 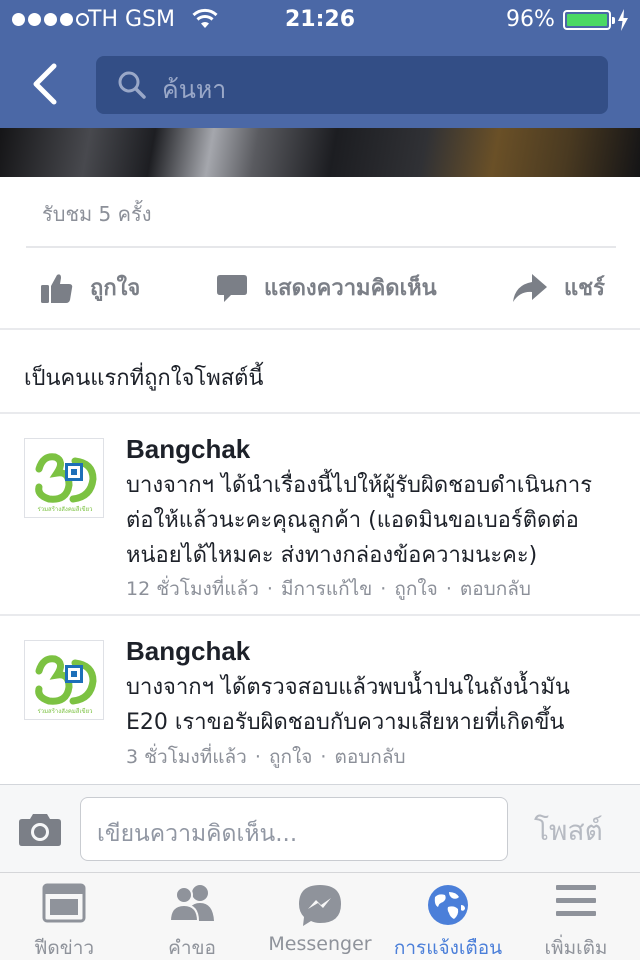 I want to click on tab-requests: คำขอ, so click(x=192, y=916).